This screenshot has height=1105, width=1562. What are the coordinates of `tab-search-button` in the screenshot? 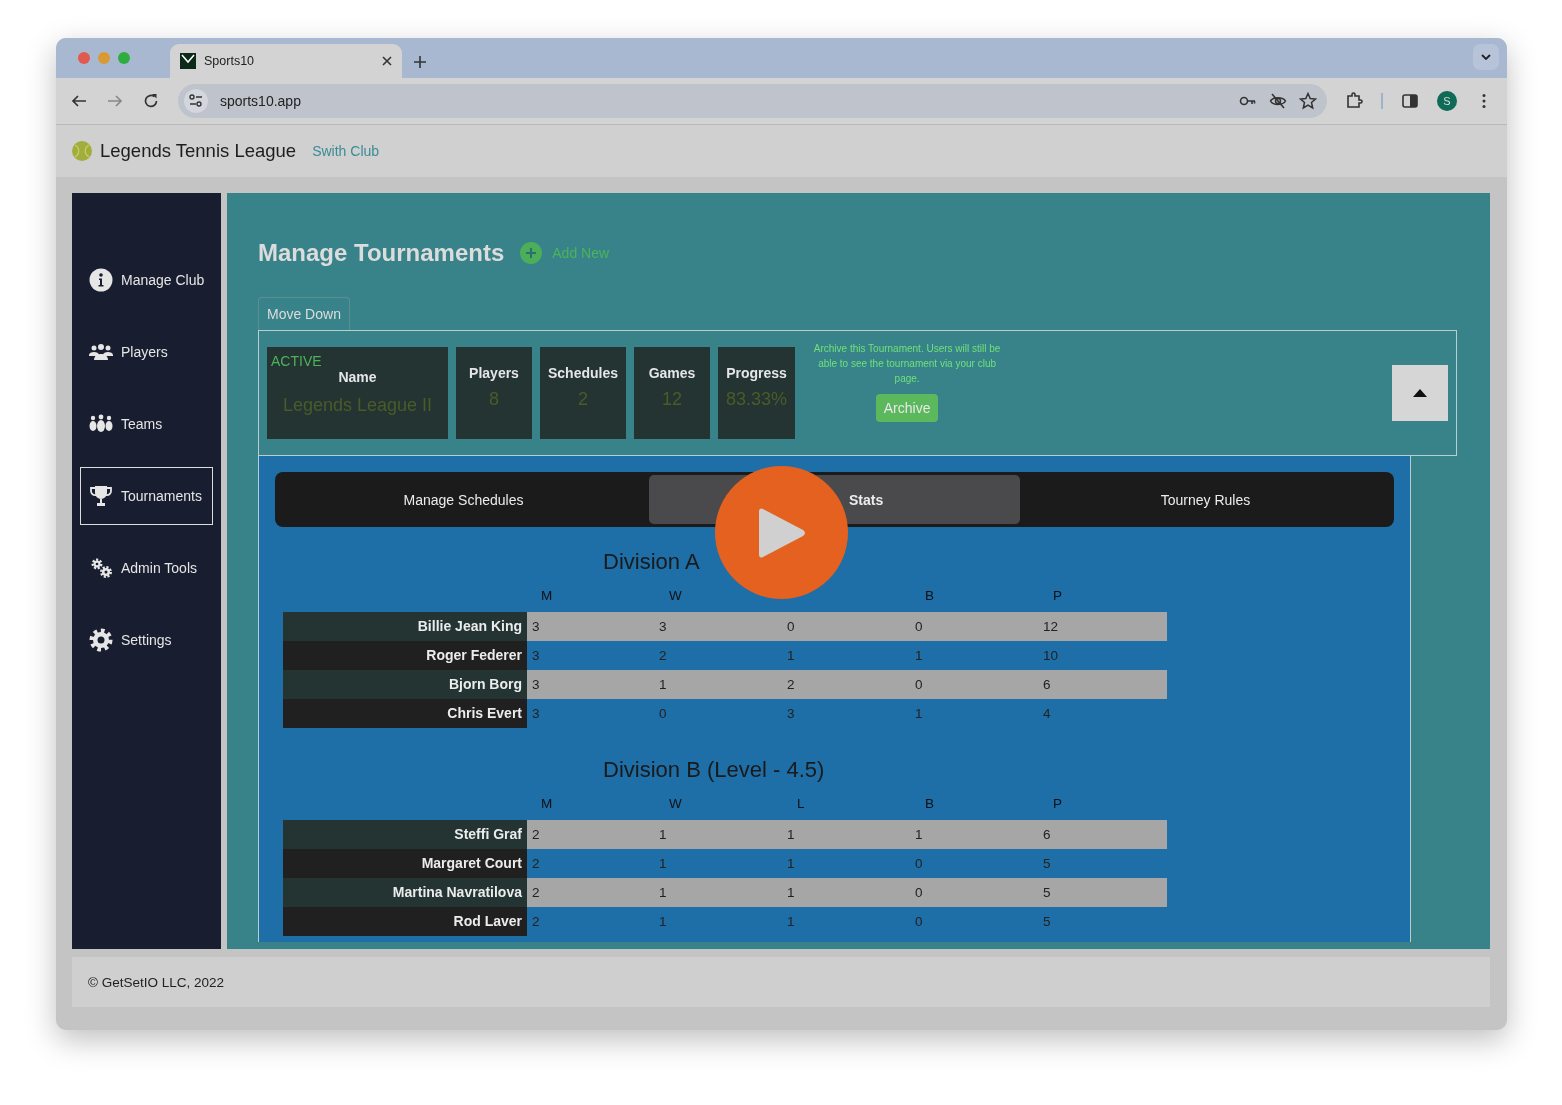 It's located at (1486, 57).